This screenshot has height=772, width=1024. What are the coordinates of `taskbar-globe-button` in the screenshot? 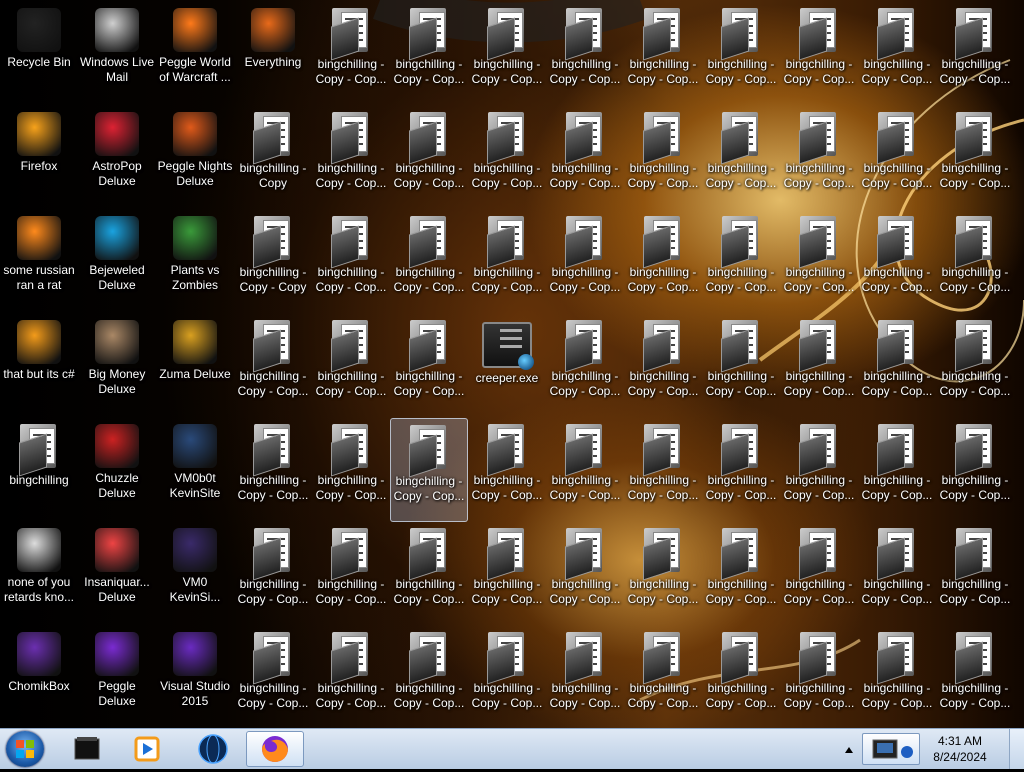 It's located at (213, 749).